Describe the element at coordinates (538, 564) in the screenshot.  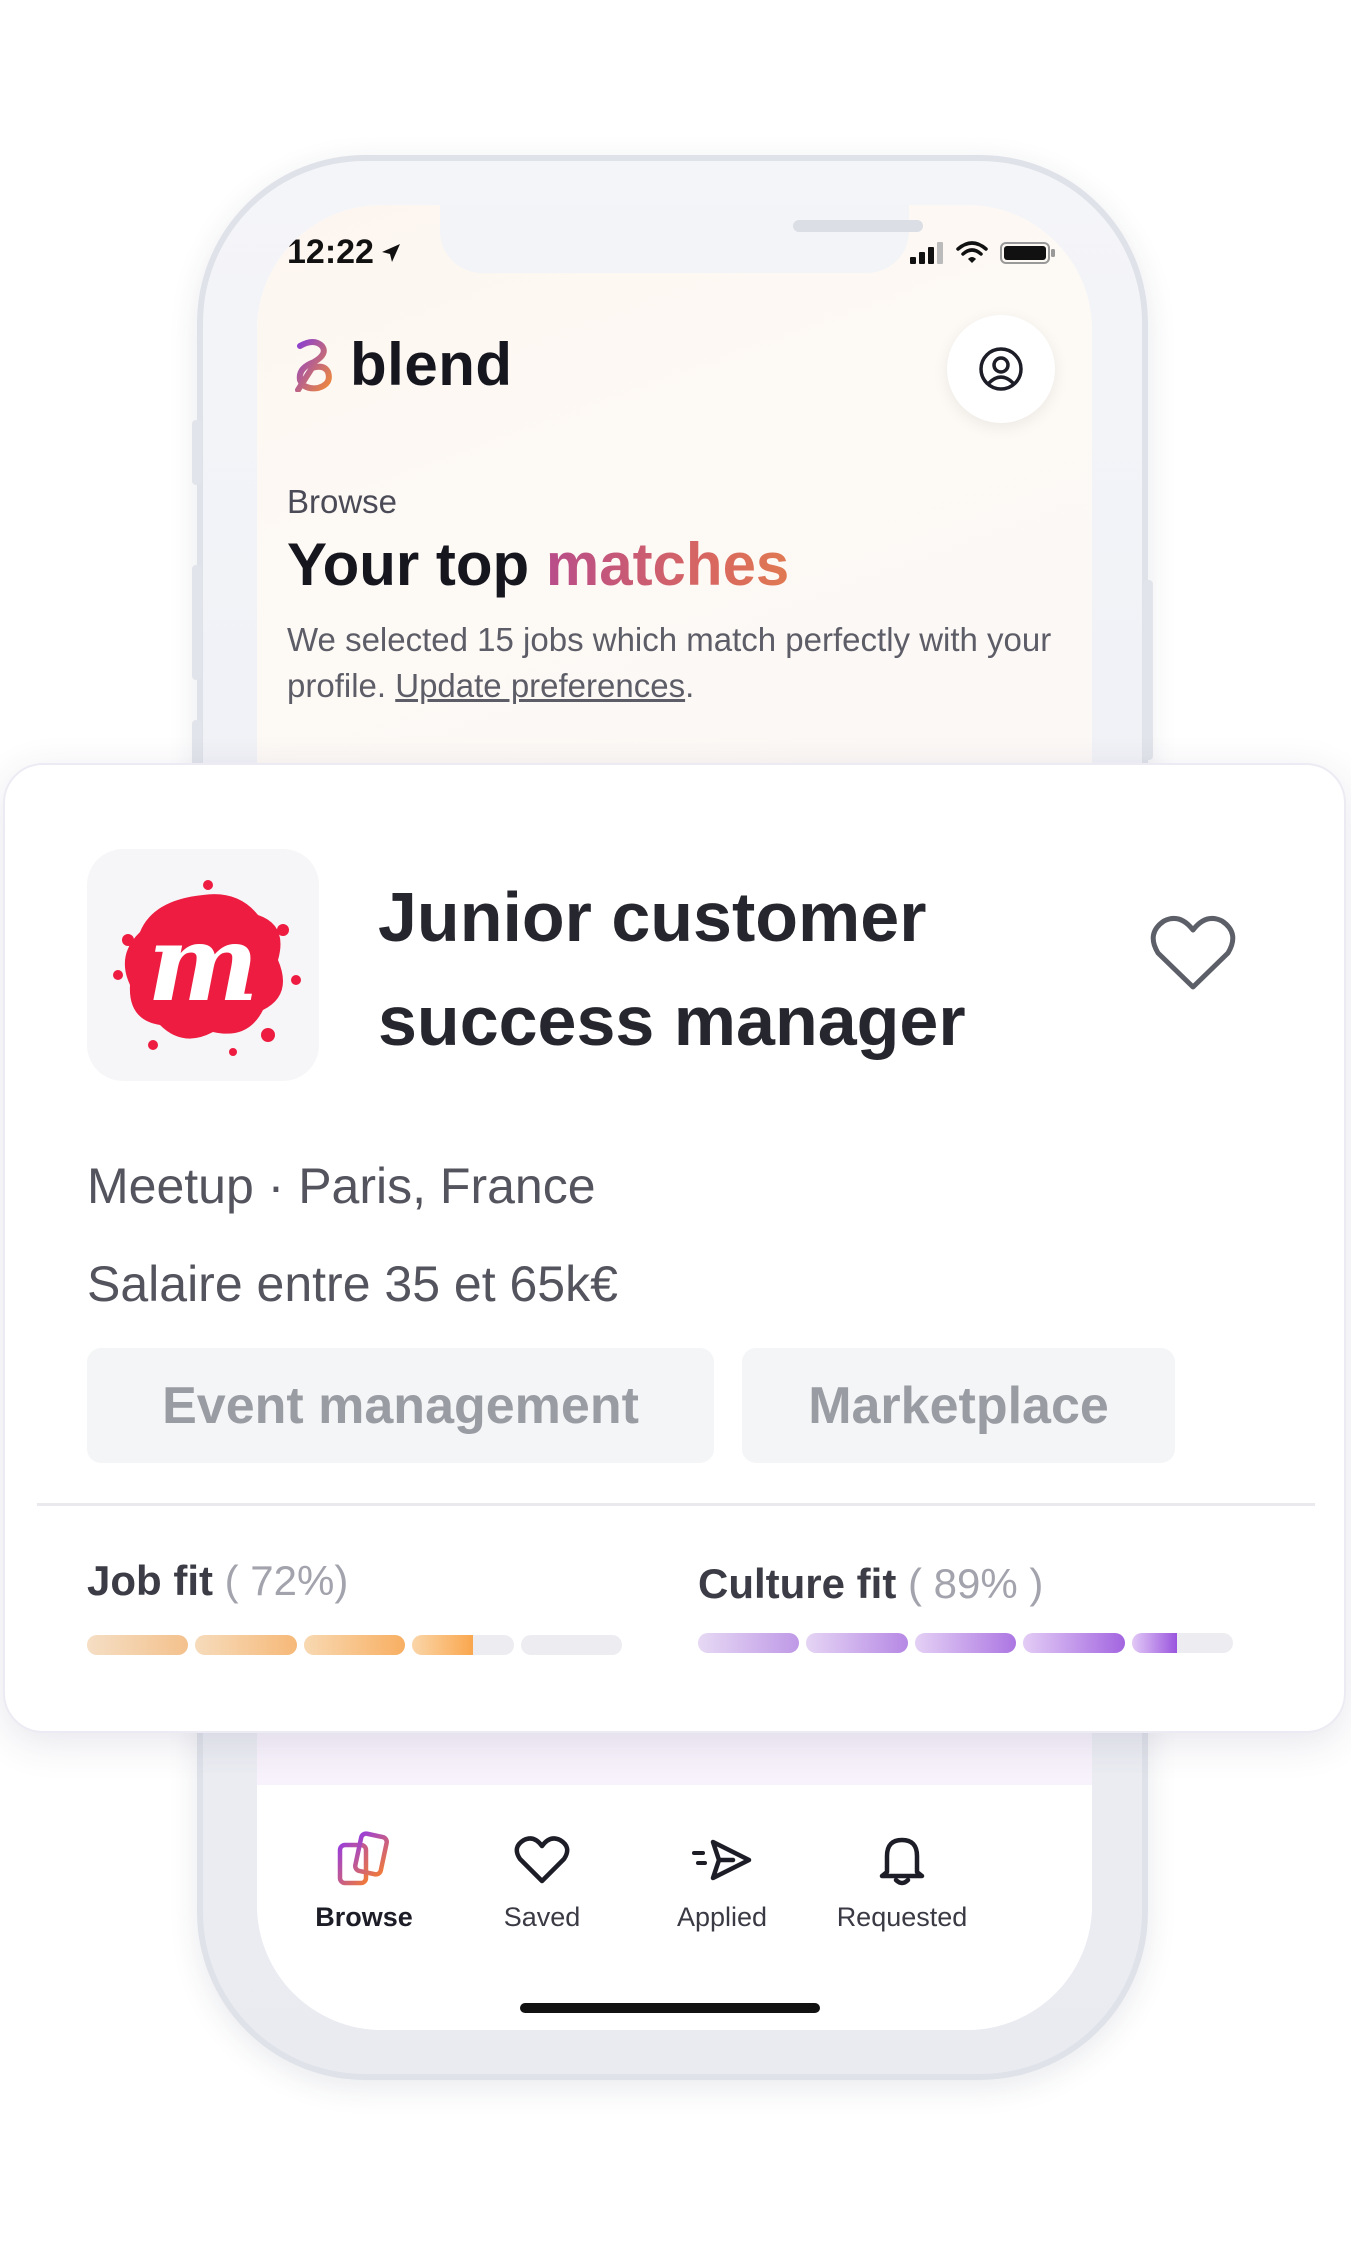
I see `page-title: Your top matches` at that location.